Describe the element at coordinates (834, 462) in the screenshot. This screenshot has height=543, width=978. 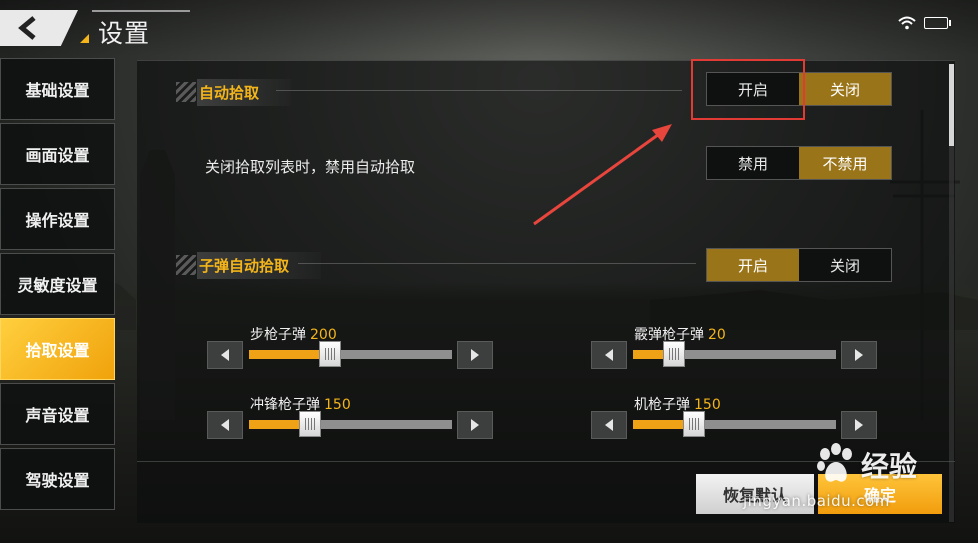
I see `baidu-paw-logo` at that location.